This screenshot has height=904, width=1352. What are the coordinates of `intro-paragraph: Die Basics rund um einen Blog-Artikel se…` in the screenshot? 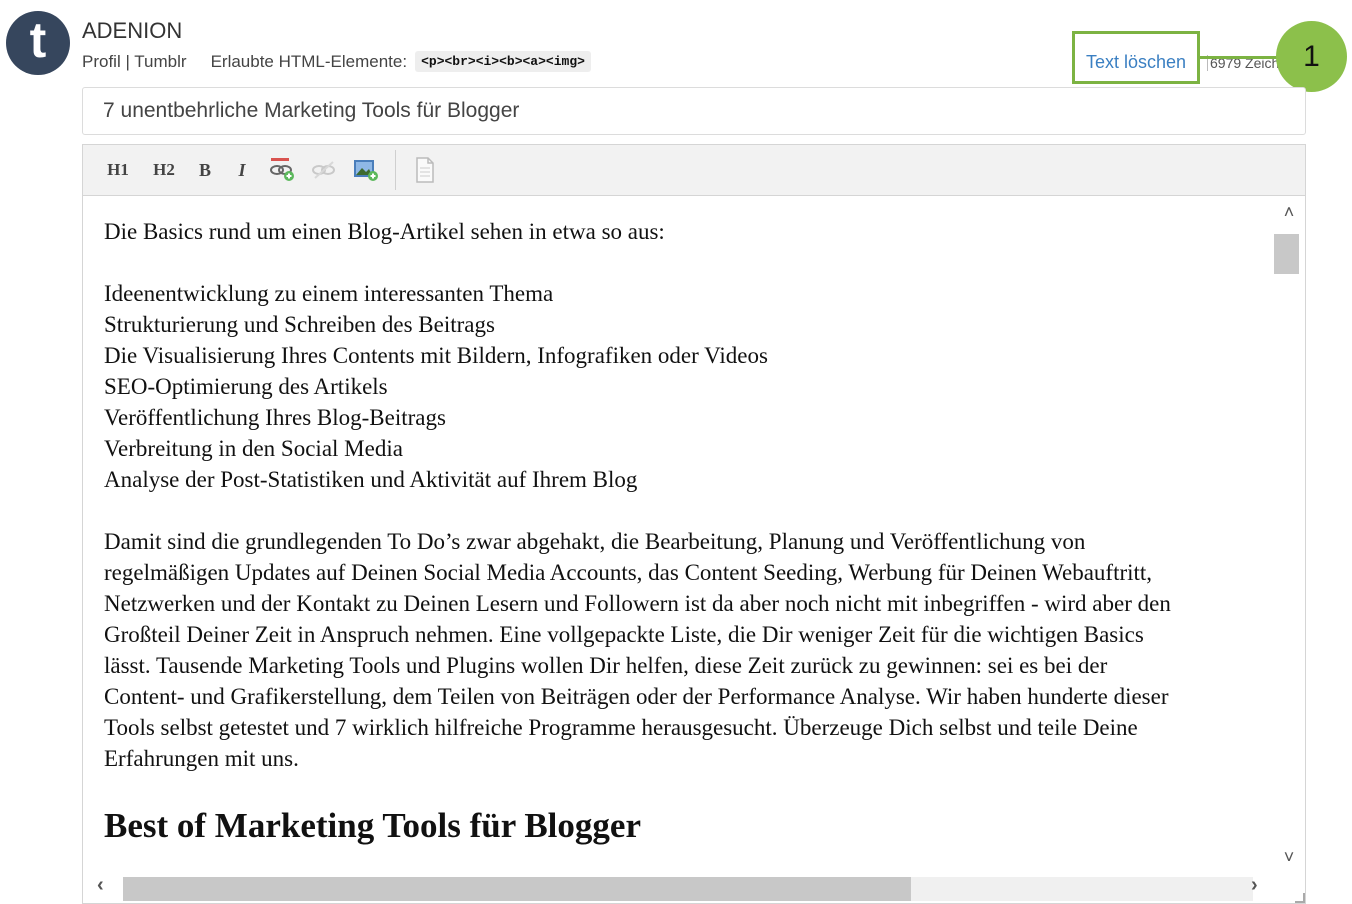 It's located at (384, 231).